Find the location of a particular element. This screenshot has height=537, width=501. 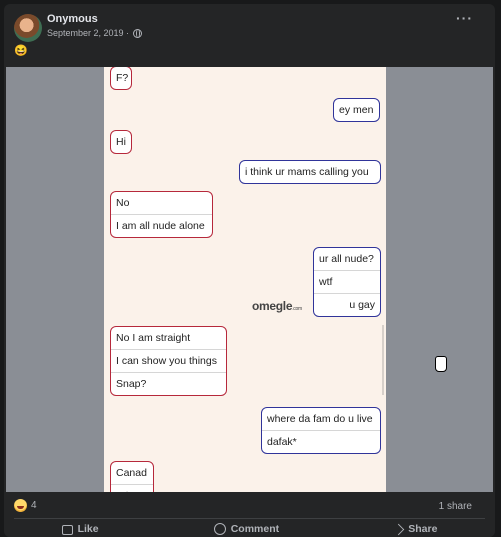

comment-button: Comment is located at coordinates (246, 529).